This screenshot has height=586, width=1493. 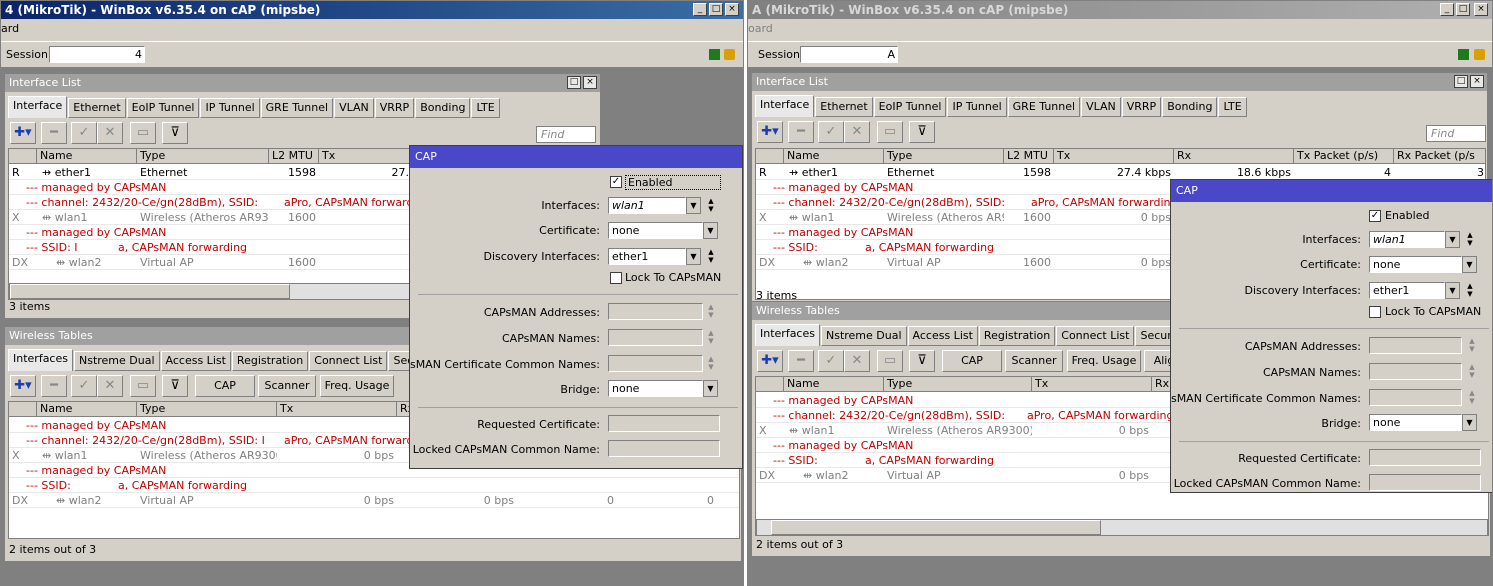 What do you see at coordinates (374, 500) in the screenshot?
I see `table-row: DX ⇹ wlan2 Virtual AP 0 bps 0 bps 0 0` at bounding box center [374, 500].